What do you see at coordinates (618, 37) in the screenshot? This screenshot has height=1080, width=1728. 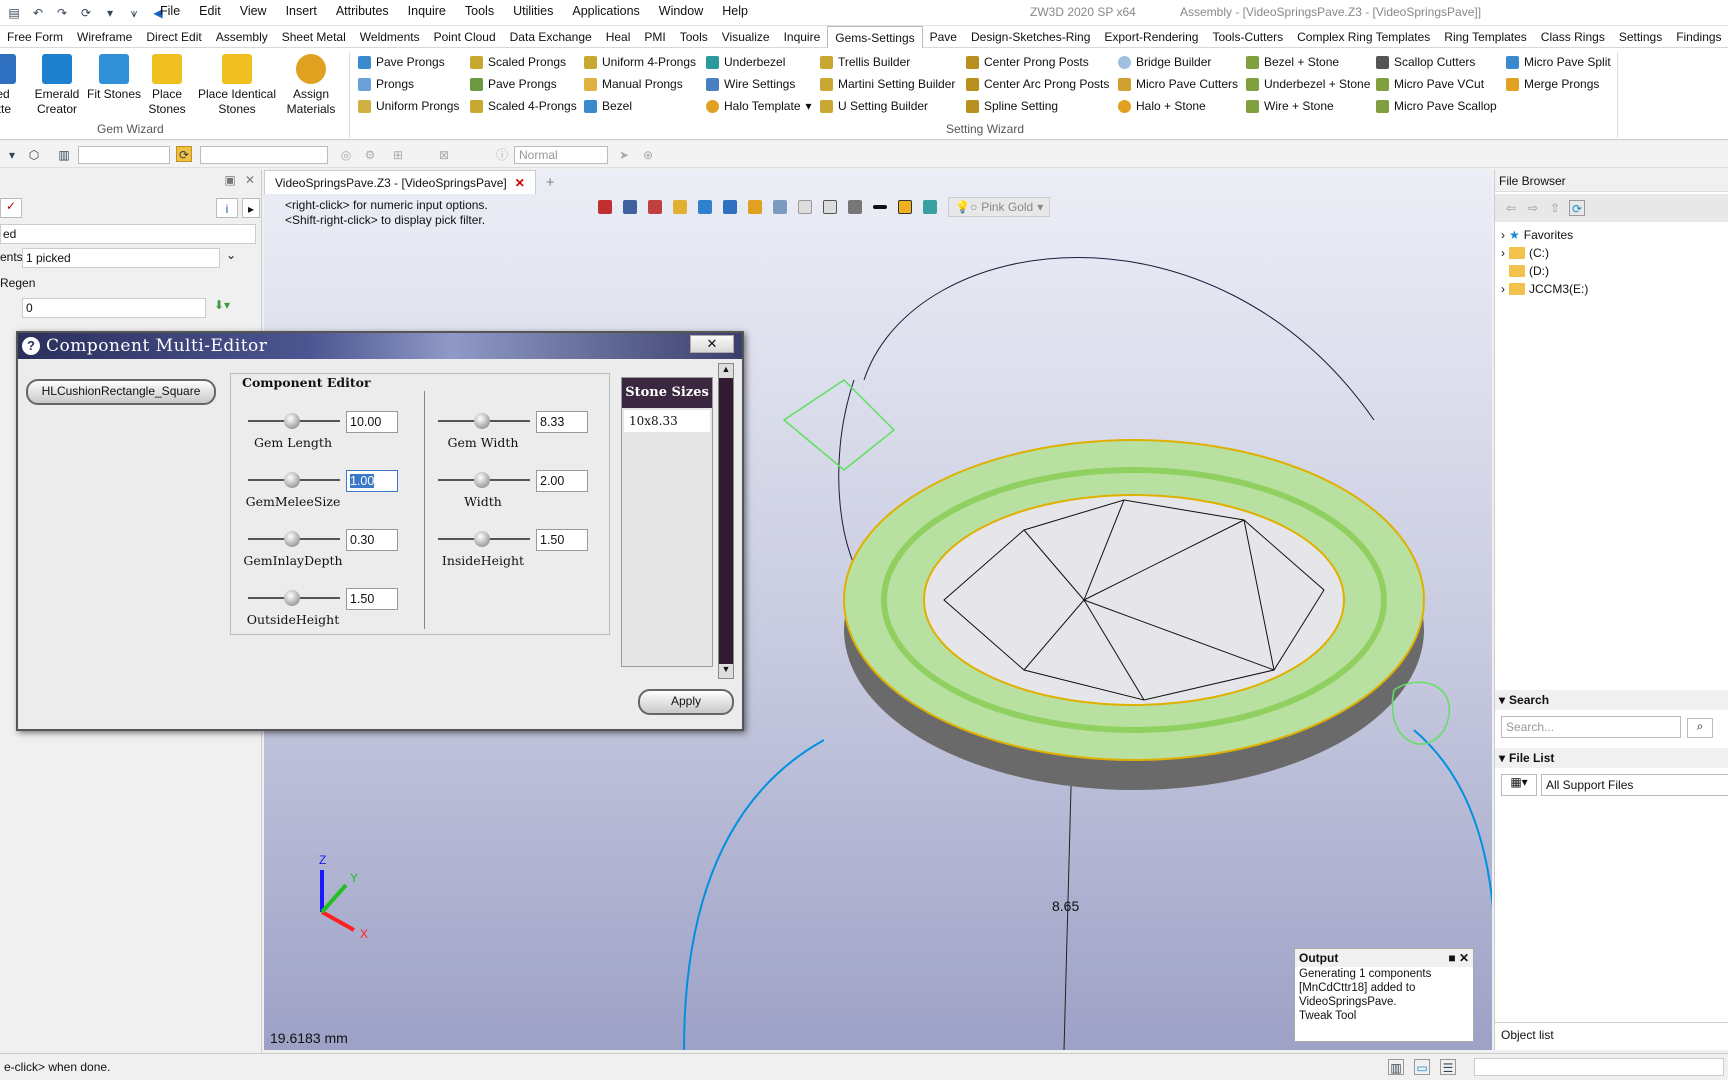 I see `tab-heal: Heal` at bounding box center [618, 37].